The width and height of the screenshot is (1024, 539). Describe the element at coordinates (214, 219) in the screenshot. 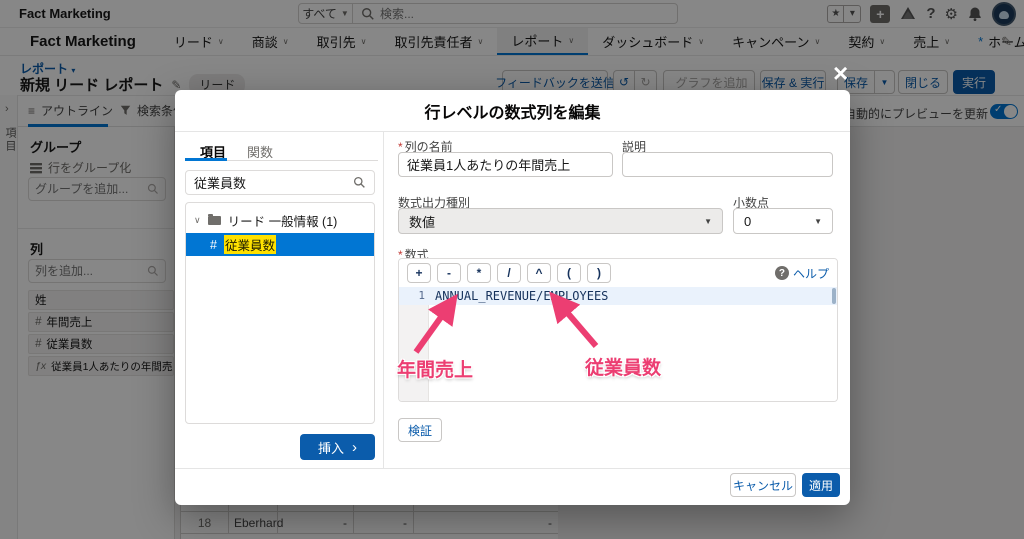

I see `folder-icon` at that location.